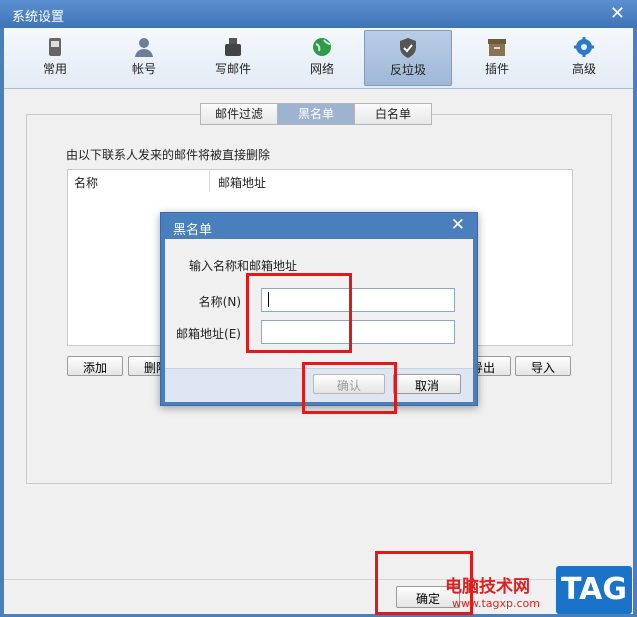 This screenshot has height=617, width=637. What do you see at coordinates (320, 181) in the screenshot?
I see `blacklist-table-header: 名称 邮箱地址` at bounding box center [320, 181].